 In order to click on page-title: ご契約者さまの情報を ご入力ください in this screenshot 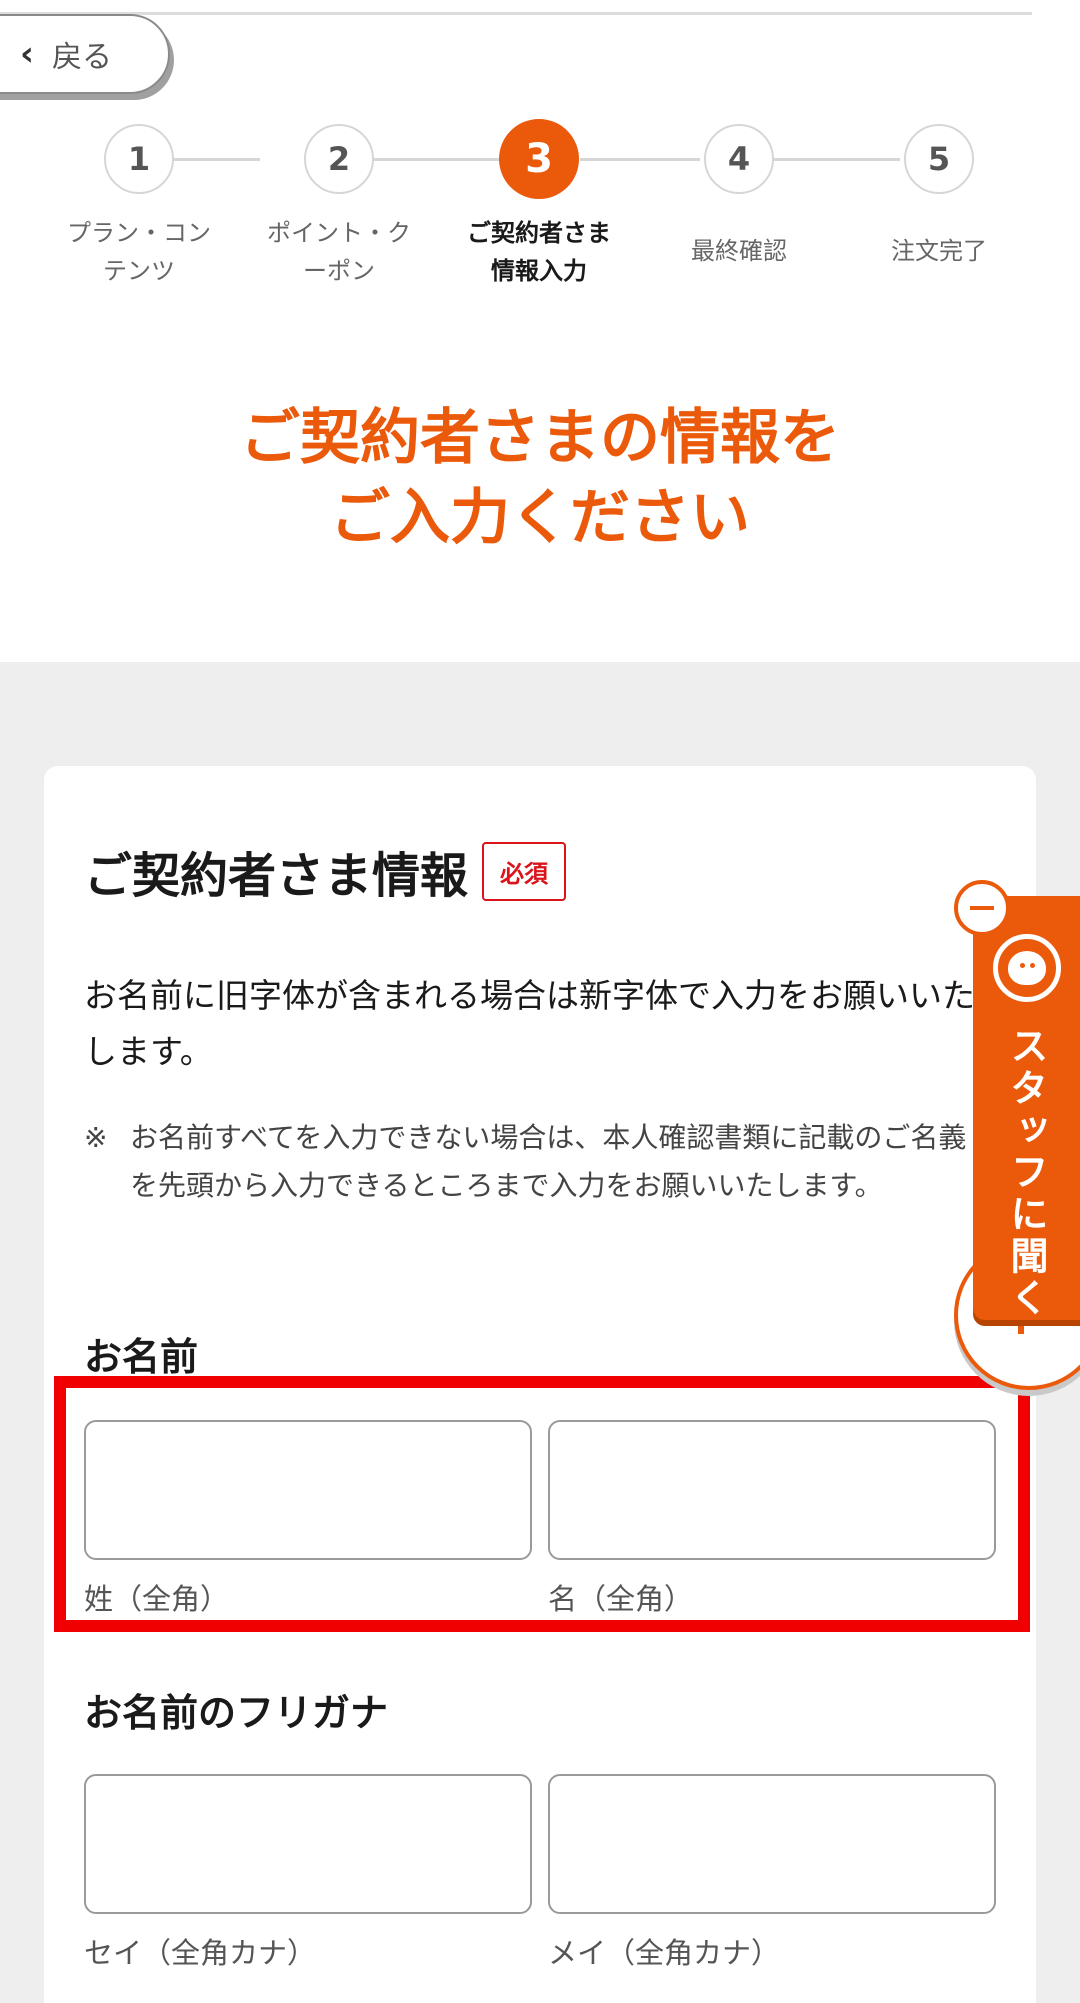, I will do `click(540, 478)`.